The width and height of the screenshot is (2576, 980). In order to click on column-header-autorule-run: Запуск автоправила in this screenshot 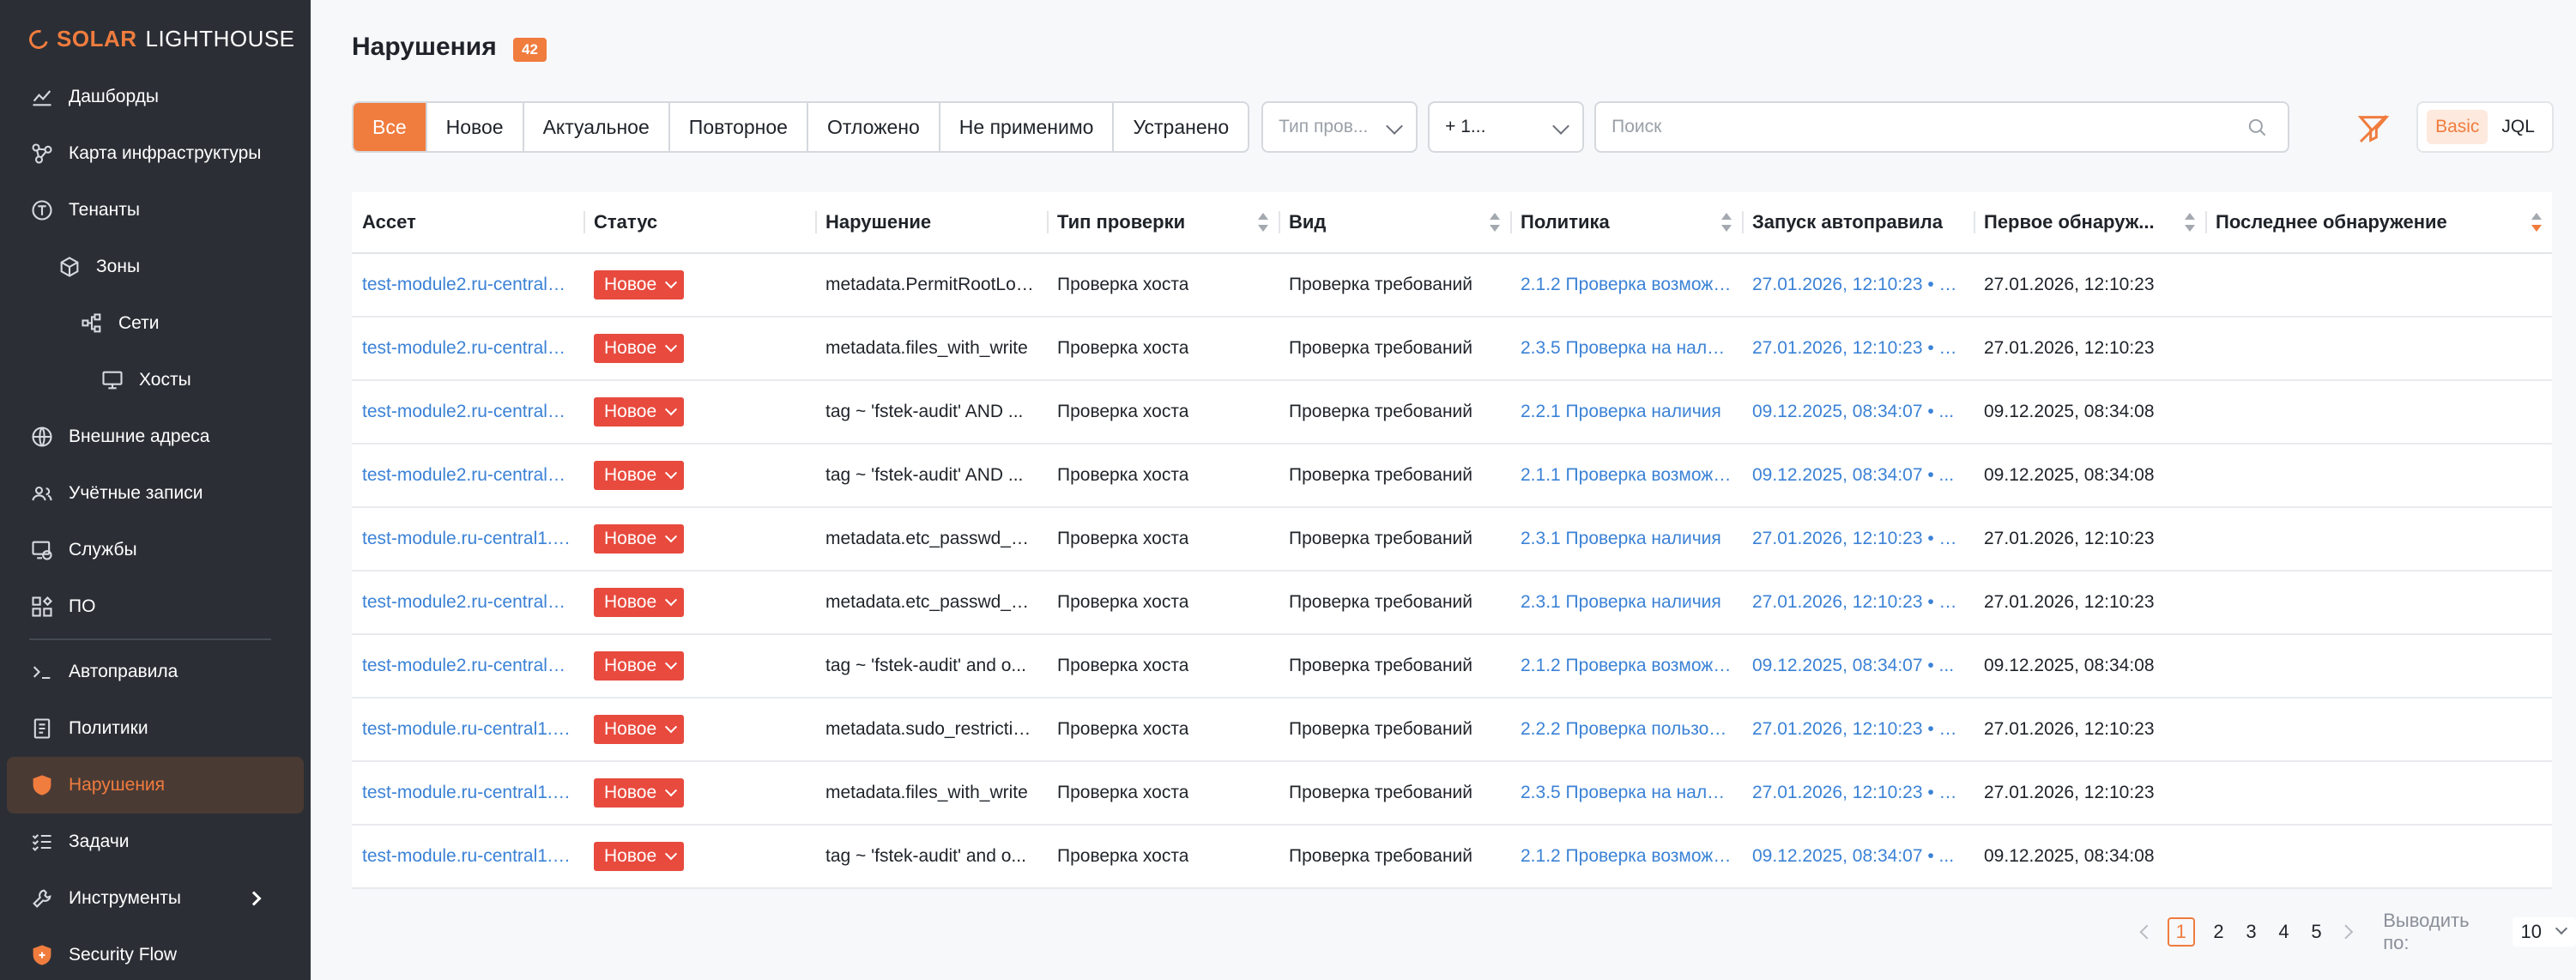, I will do `click(1858, 222)`.